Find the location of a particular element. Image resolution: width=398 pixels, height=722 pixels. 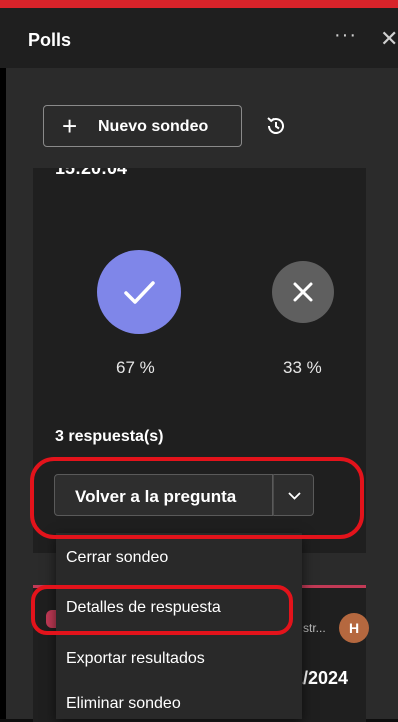

option-no-percent: 33 % is located at coordinates (302, 367).